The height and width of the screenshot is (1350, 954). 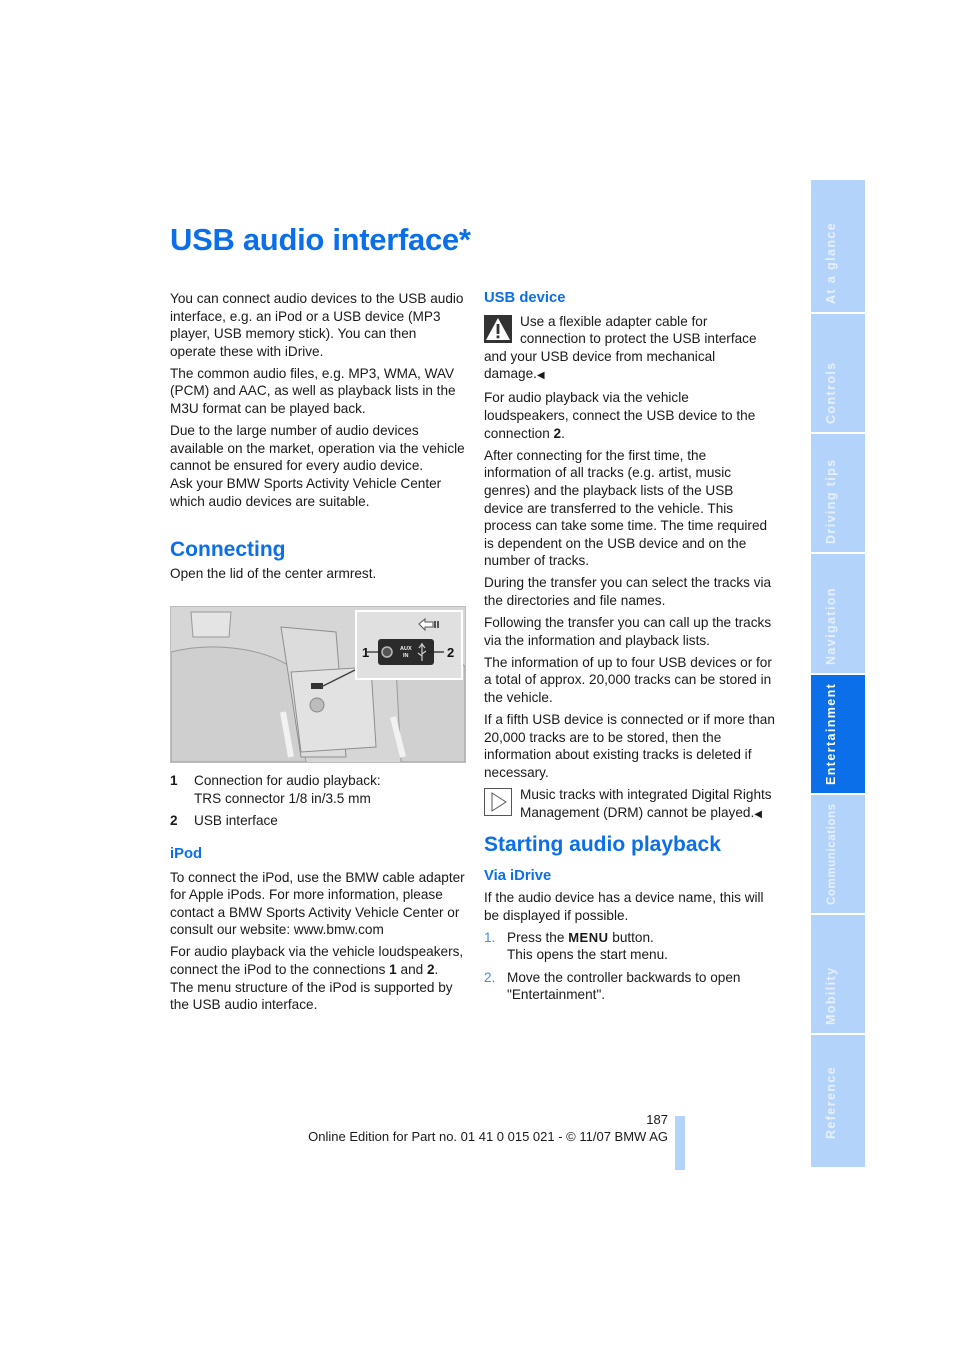 I want to click on ipod-heading: iPod, so click(x=186, y=854).